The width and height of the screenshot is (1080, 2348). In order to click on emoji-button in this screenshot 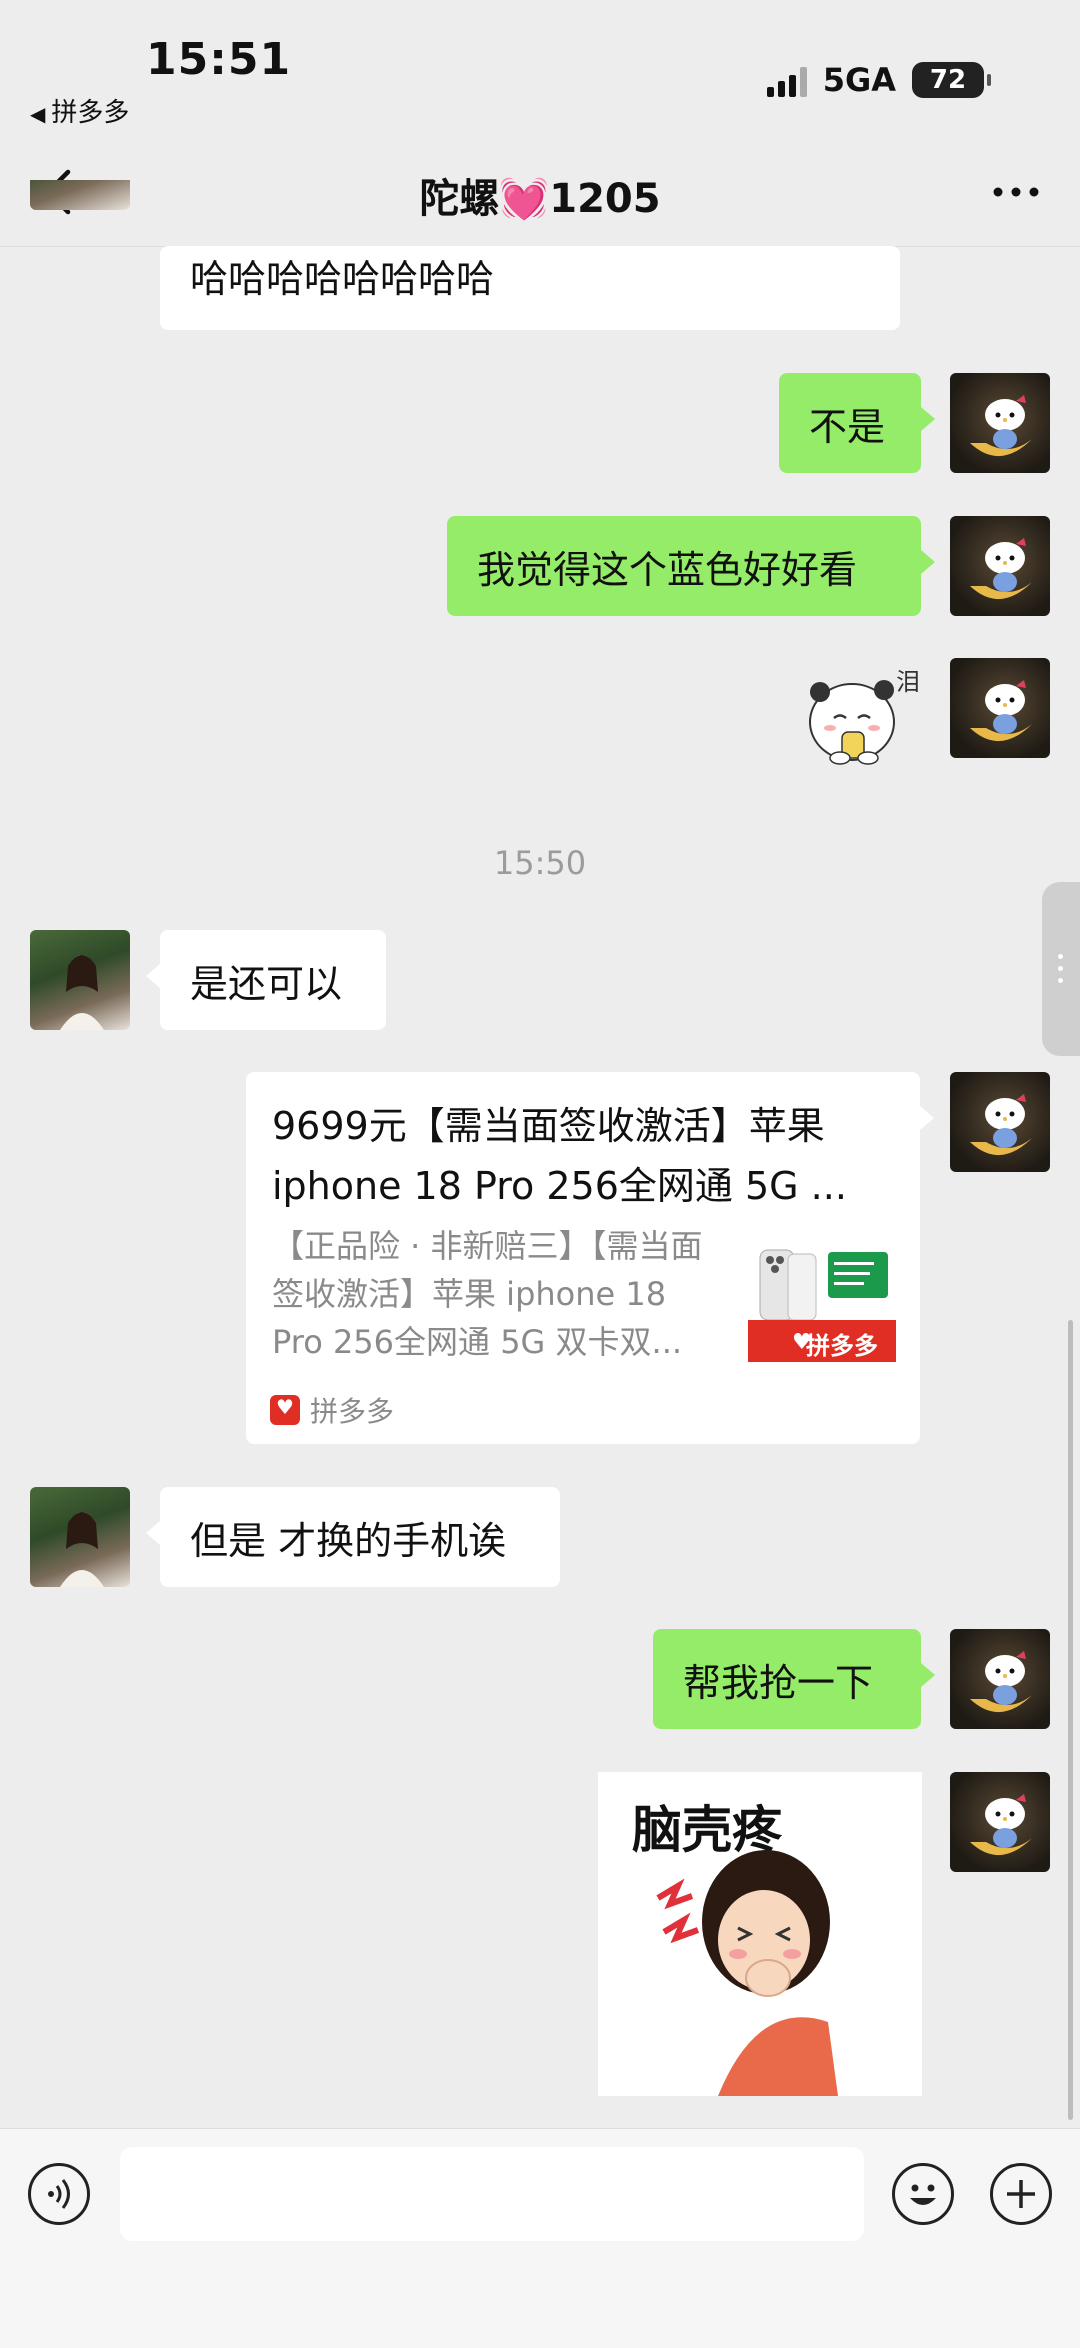, I will do `click(923, 2194)`.